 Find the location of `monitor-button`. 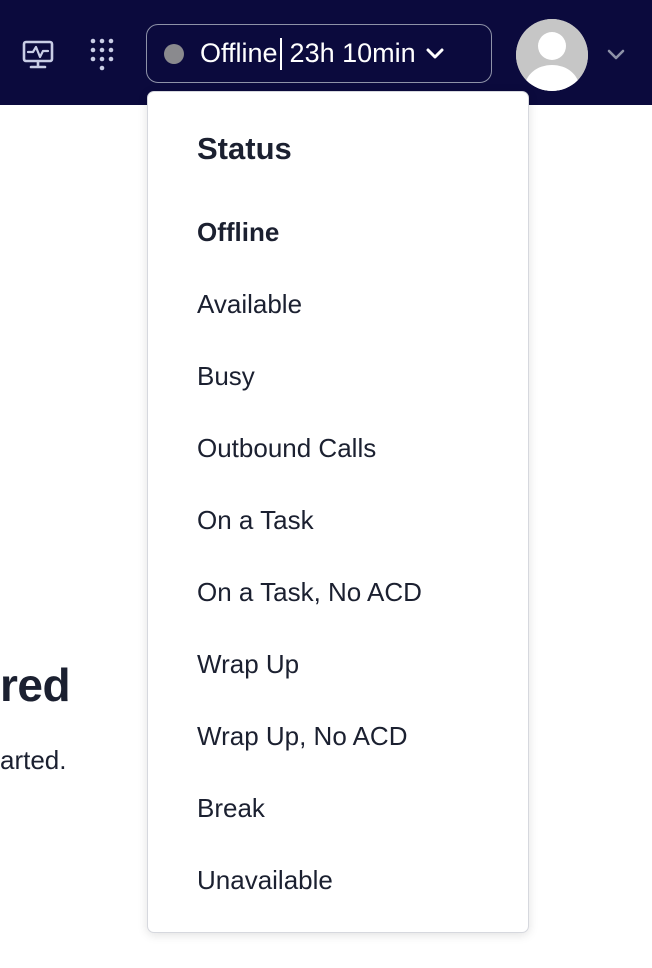

monitor-button is located at coordinates (38, 54).